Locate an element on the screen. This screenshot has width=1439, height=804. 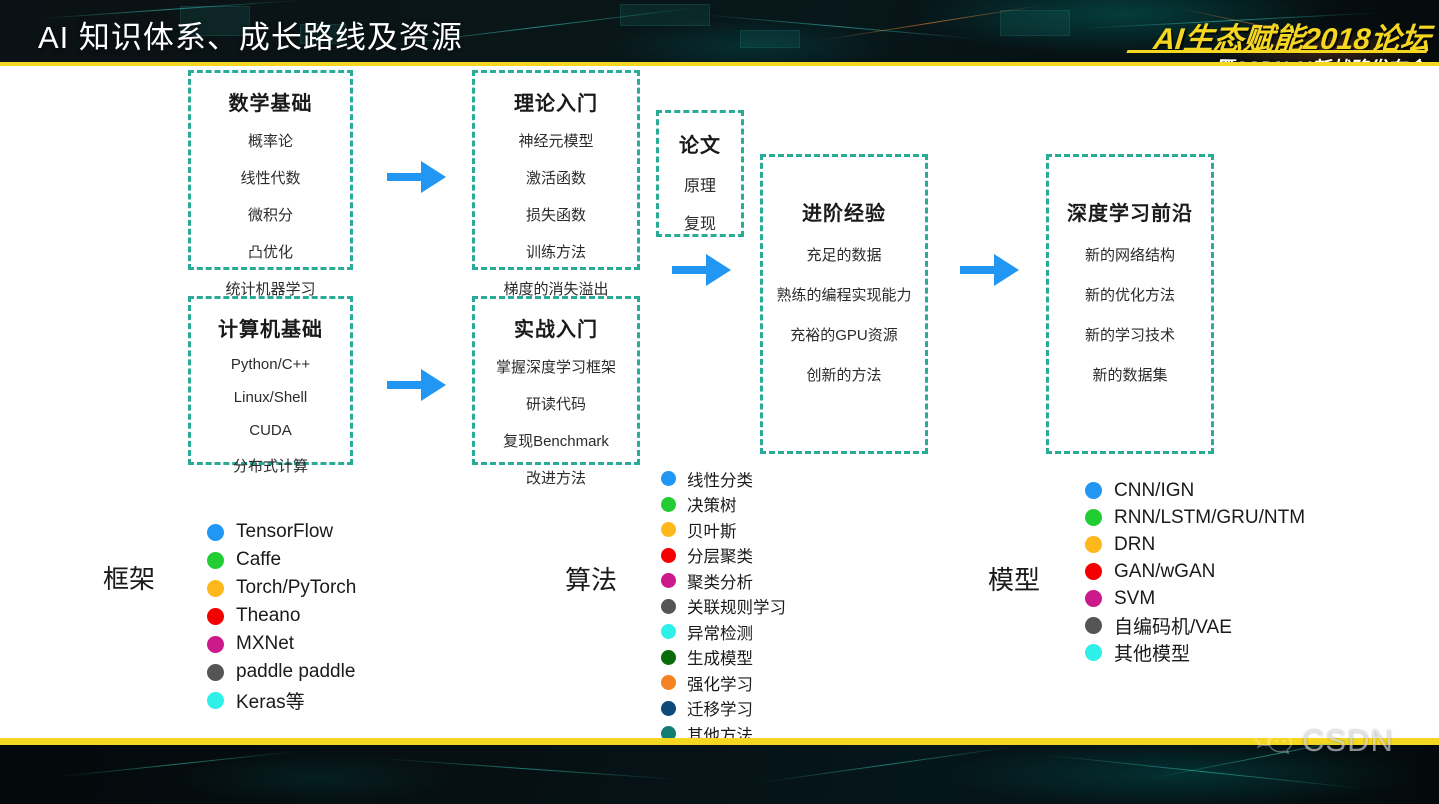
box-item: 激活函数 is located at coordinates (555, 178).